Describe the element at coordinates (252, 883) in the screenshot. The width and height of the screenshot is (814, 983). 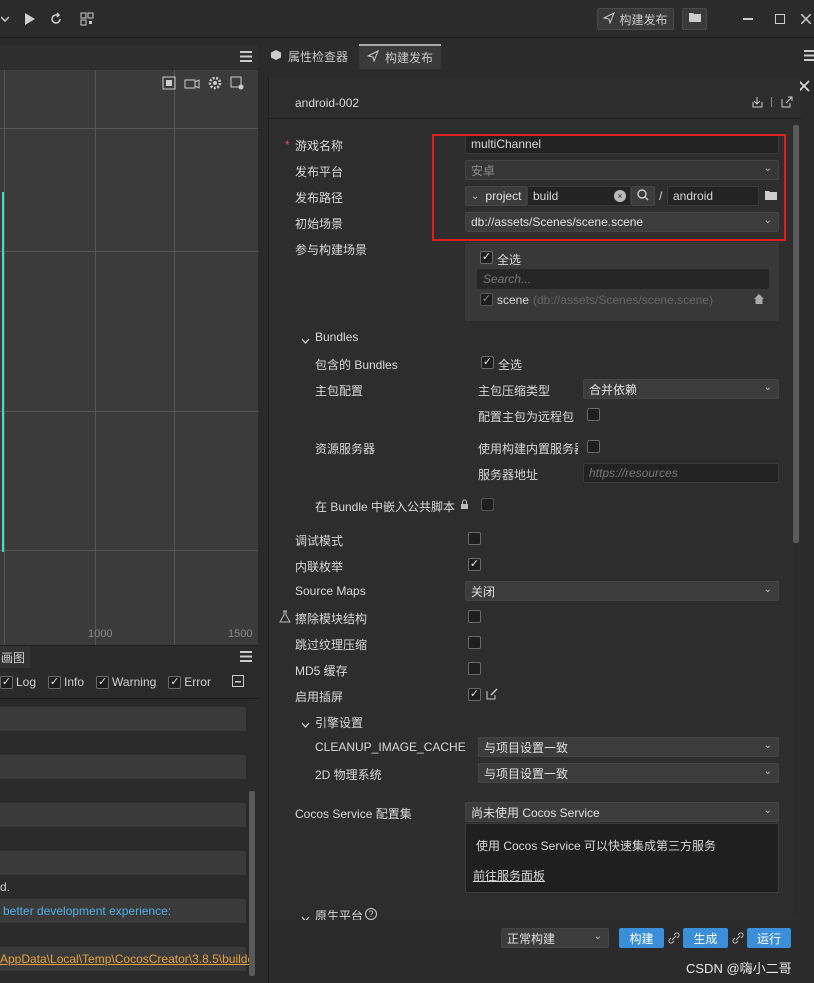
I see `console-scroll-thumb` at that location.